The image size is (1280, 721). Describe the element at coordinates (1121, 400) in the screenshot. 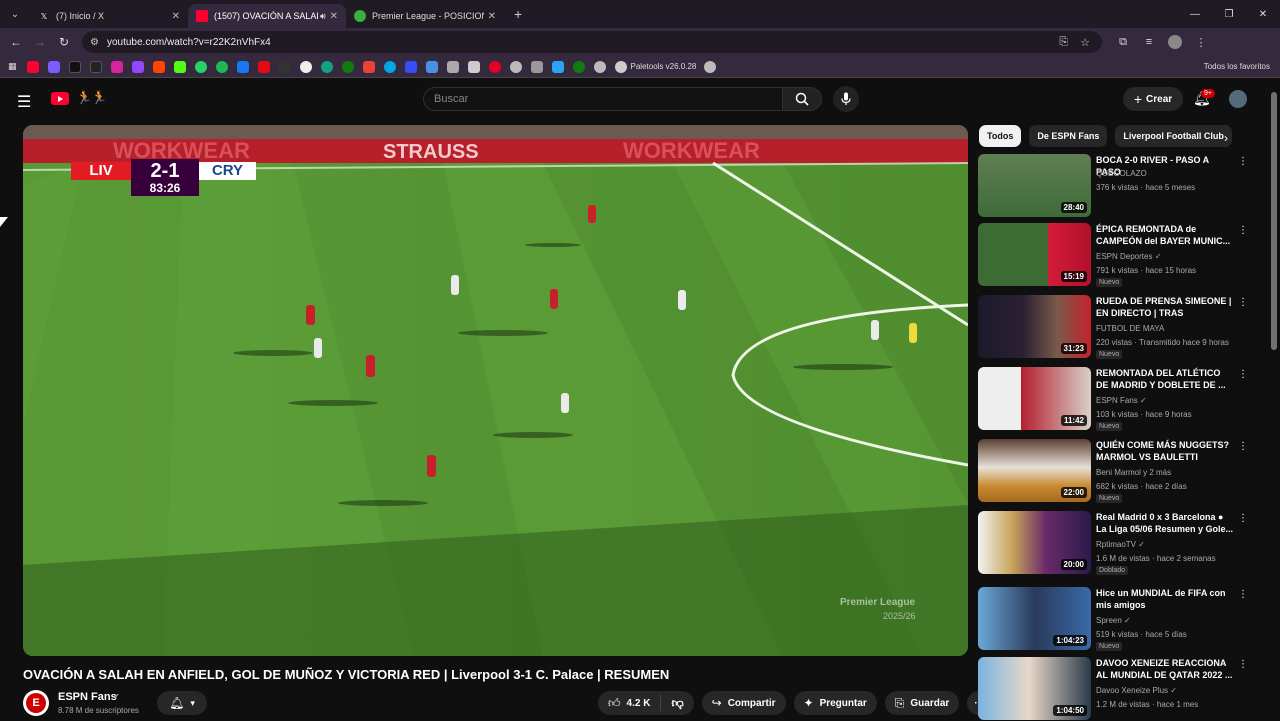

I see `rec-channel: ESPN Fans ✓` at that location.